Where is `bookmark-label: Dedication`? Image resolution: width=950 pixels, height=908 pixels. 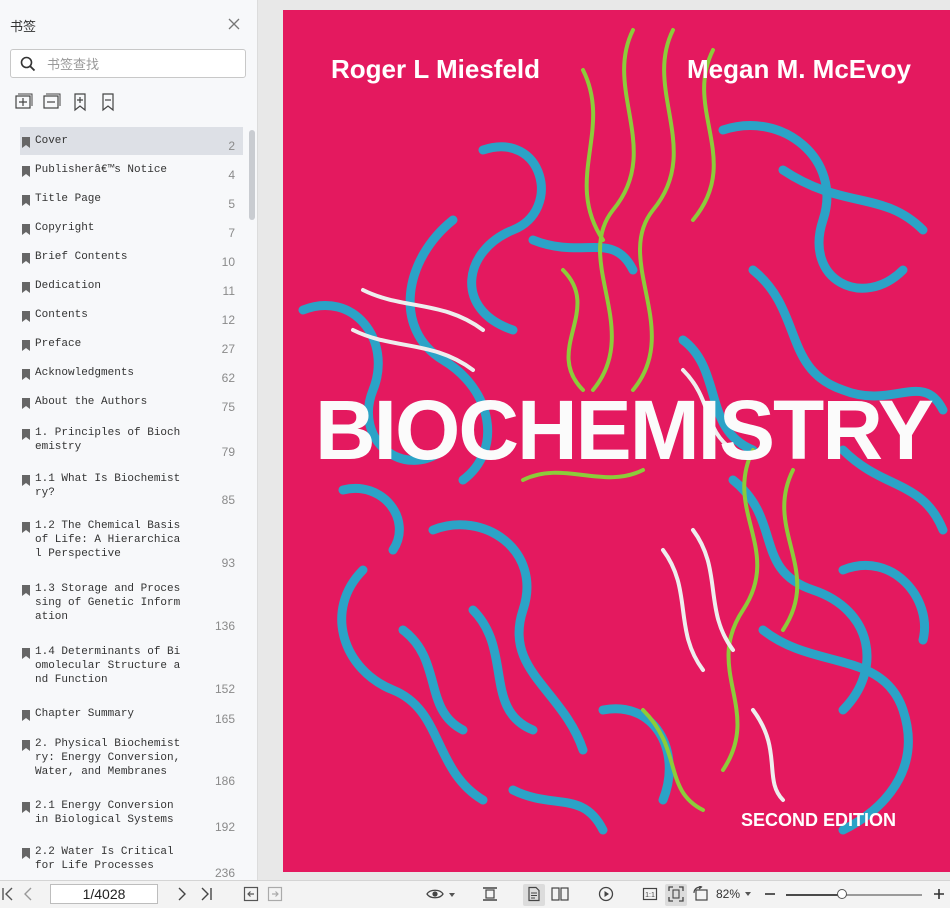
bookmark-label: Dedication is located at coordinates (68, 286).